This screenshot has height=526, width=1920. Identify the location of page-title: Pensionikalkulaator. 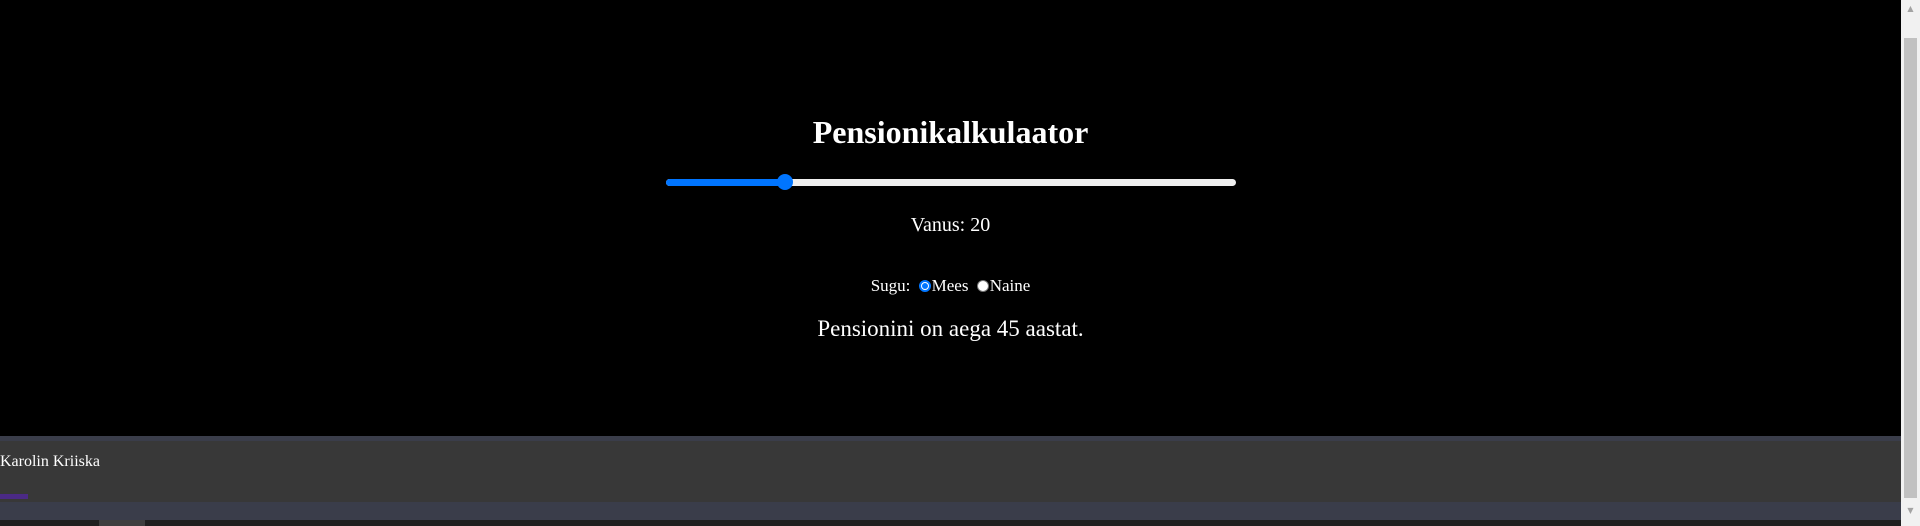
(950, 132).